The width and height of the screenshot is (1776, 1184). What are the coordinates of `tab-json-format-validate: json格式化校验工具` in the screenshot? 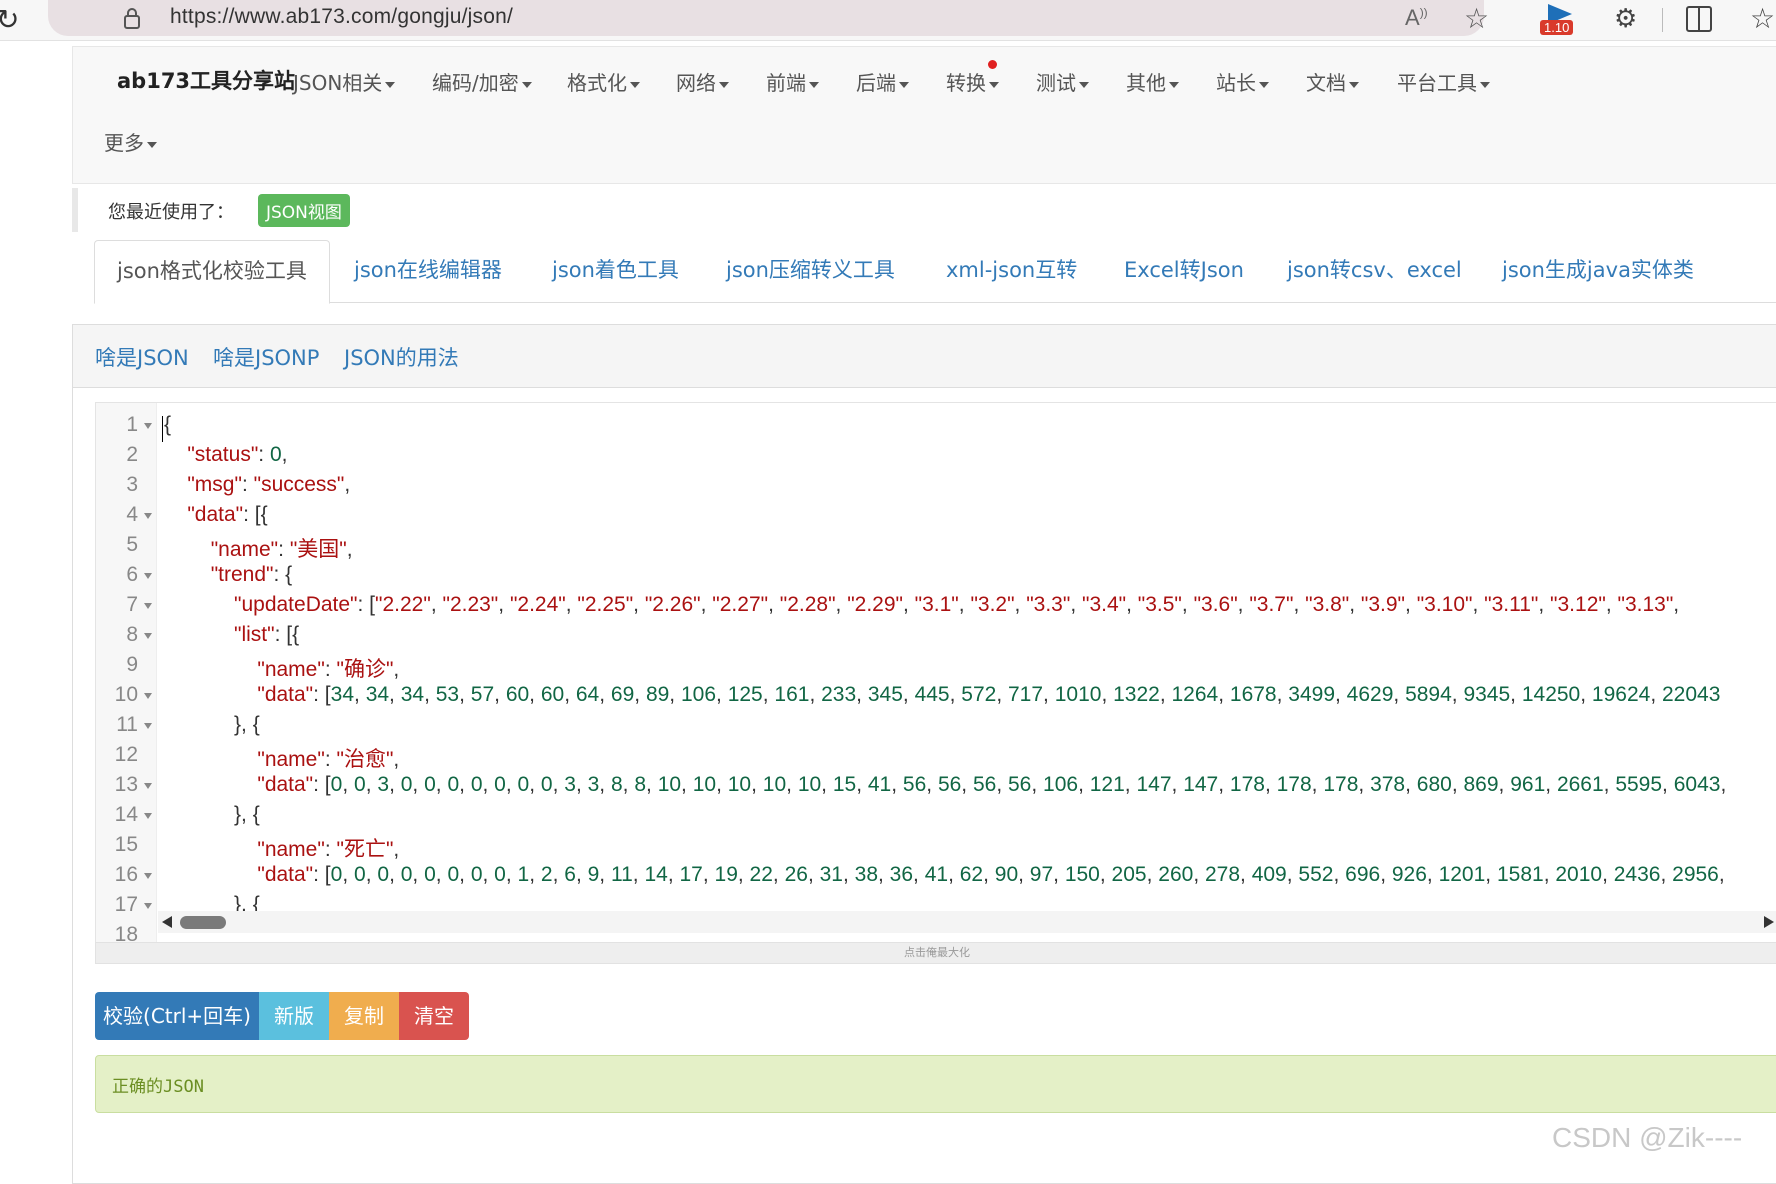 It's located at (212, 272).